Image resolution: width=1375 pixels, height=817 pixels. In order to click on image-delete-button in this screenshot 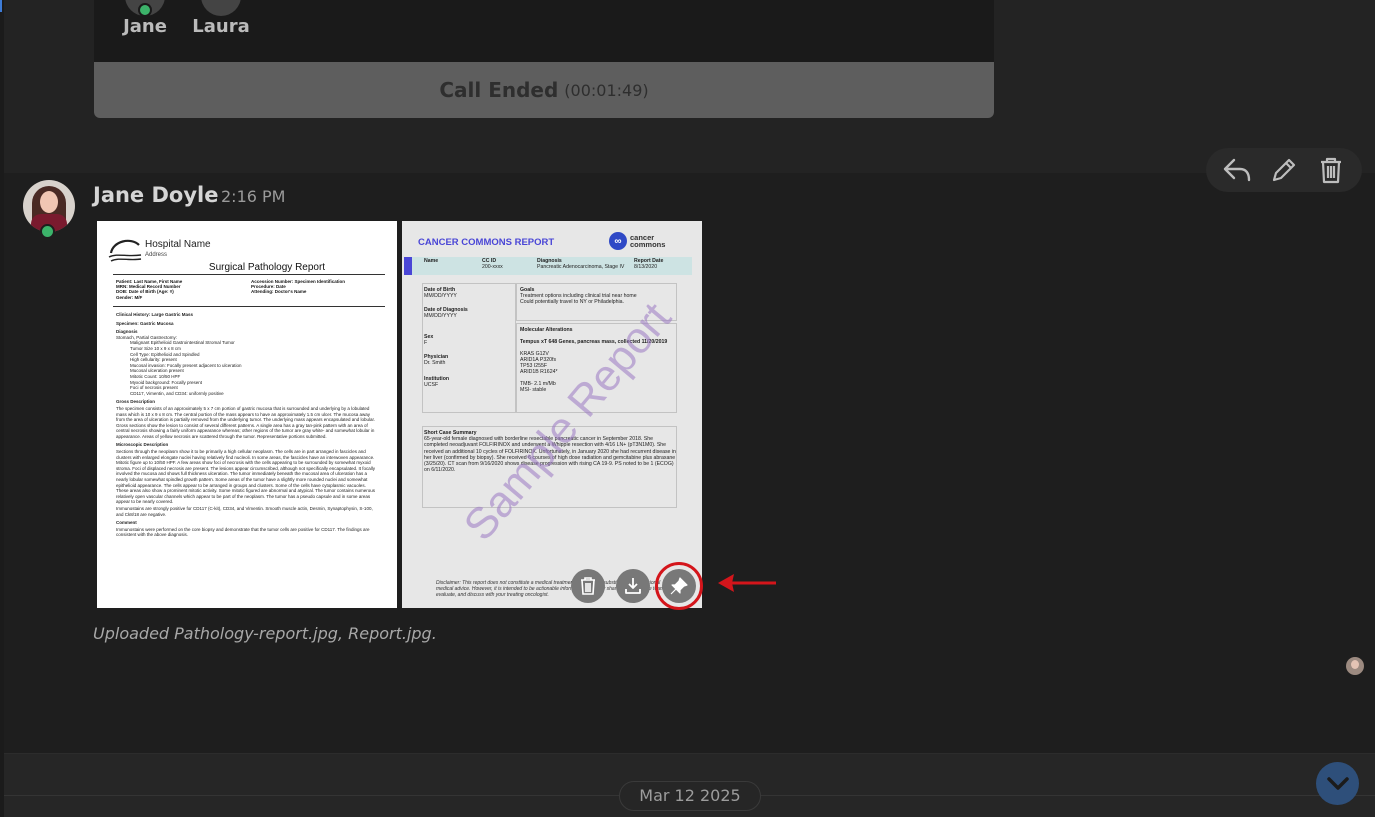, I will do `click(588, 586)`.